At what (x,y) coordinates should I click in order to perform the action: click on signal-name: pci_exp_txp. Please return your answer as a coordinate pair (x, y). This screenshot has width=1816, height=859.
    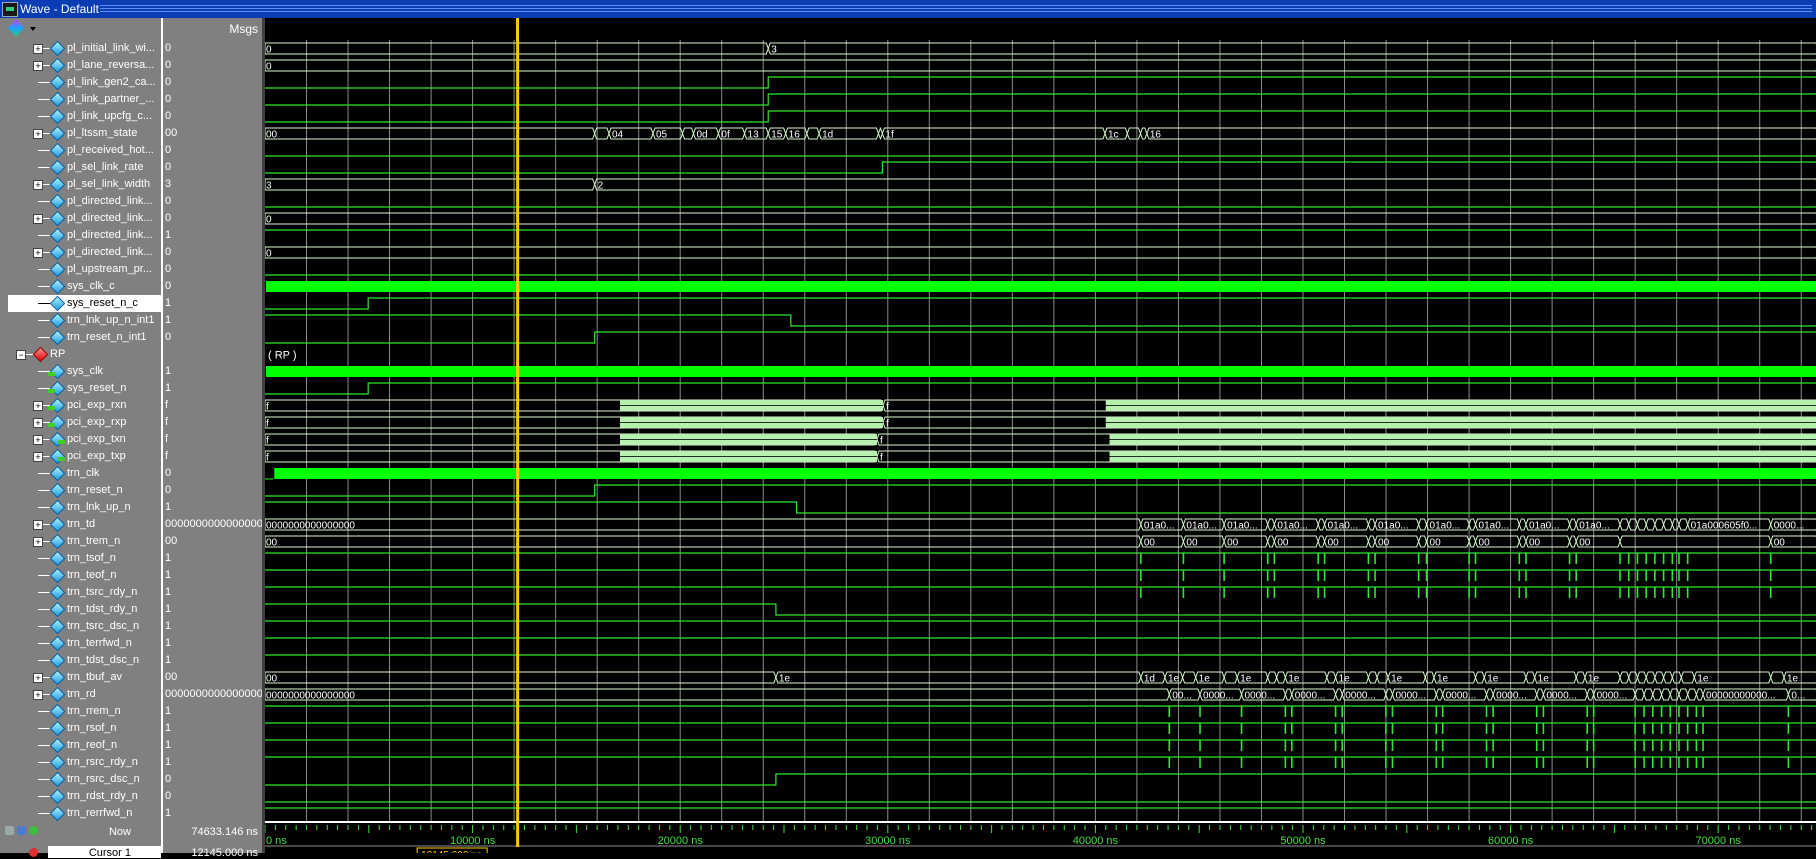
    Looking at the image, I should click on (96, 456).